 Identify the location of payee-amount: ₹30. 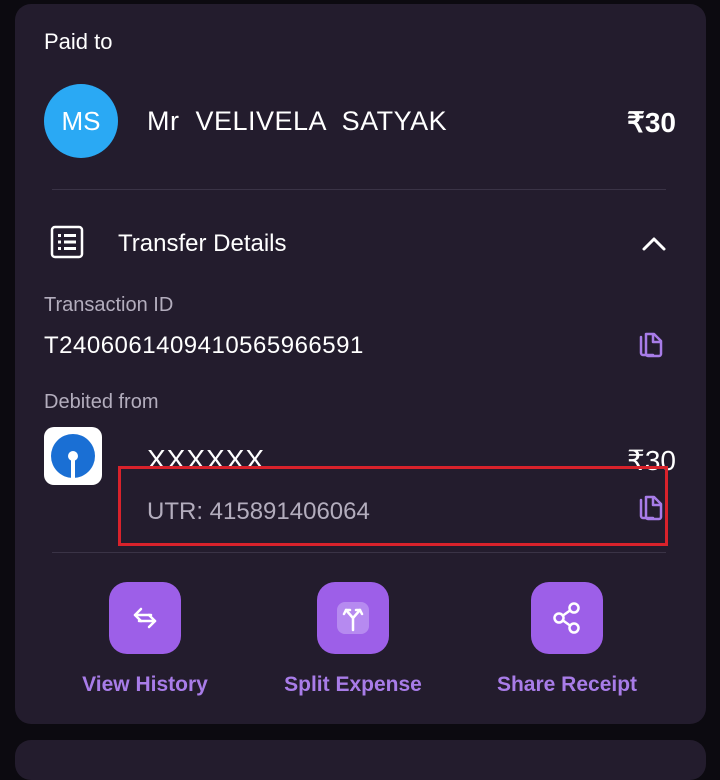
(651, 122).